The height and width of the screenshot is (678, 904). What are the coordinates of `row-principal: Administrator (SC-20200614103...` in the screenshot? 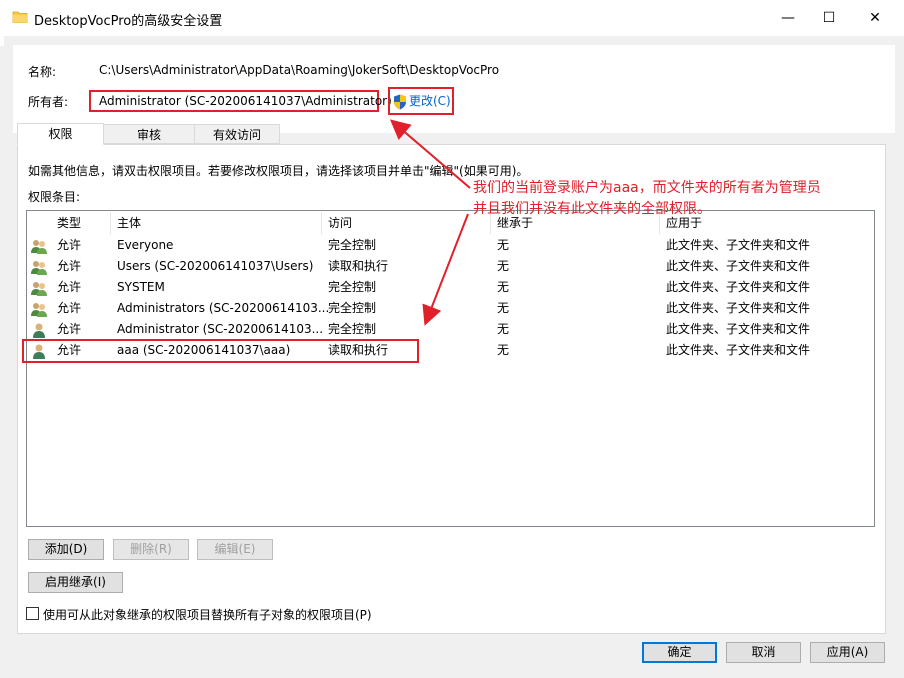 It's located at (220, 329).